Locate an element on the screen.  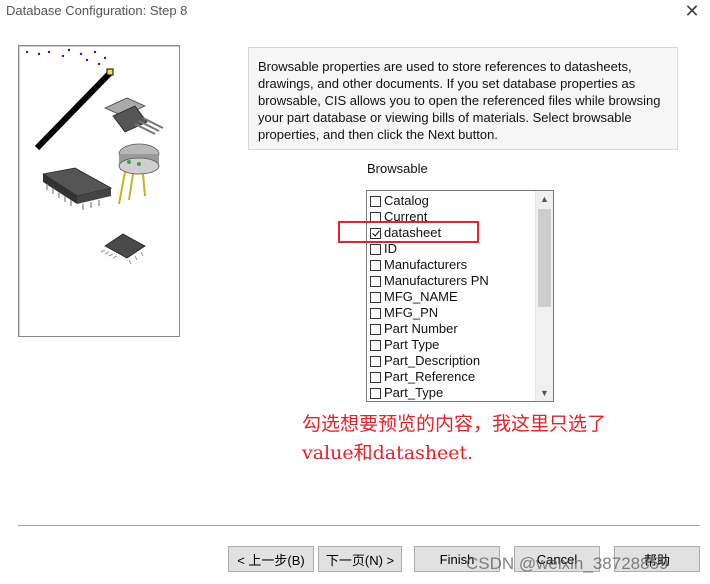
transistor-package-icon is located at coordinates (134, 116).